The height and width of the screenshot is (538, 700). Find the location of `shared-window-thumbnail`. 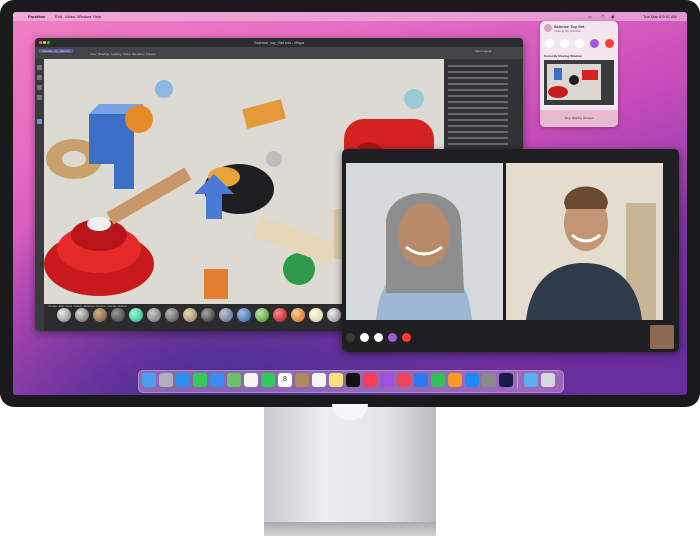

shared-window-thumbnail is located at coordinates (579, 82).